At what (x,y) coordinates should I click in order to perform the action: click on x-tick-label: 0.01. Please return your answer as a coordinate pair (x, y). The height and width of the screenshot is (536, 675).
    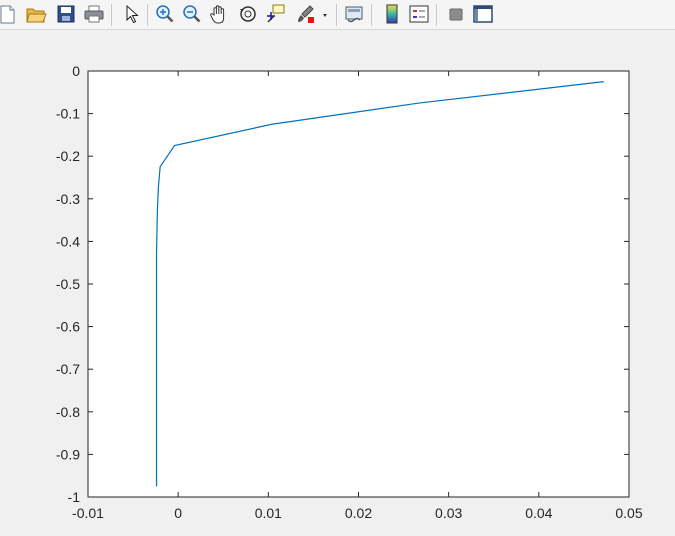
    Looking at the image, I should click on (268, 513).